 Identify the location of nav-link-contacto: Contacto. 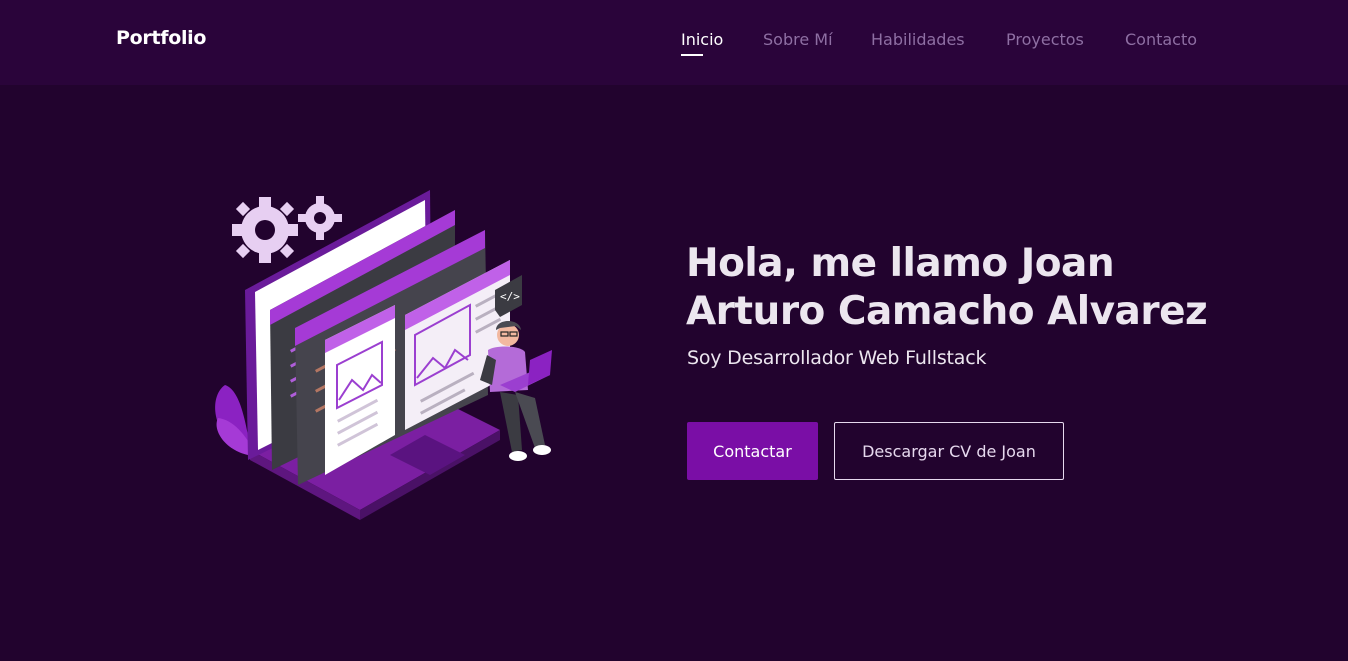
(1161, 39).